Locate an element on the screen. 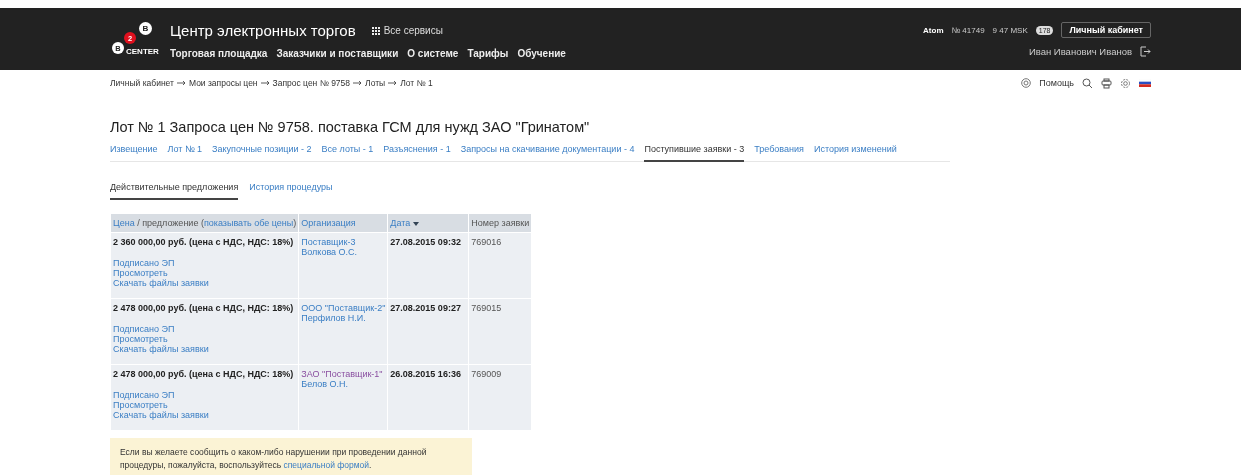 This screenshot has height=475, width=1241. column-header: Цена / предложение (показывать обе цены) is located at coordinates (205, 223).